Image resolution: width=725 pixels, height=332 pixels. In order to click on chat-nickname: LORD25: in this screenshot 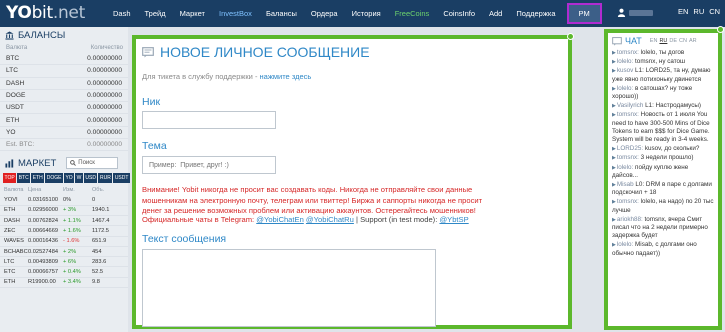, I will do `click(630, 148)`.